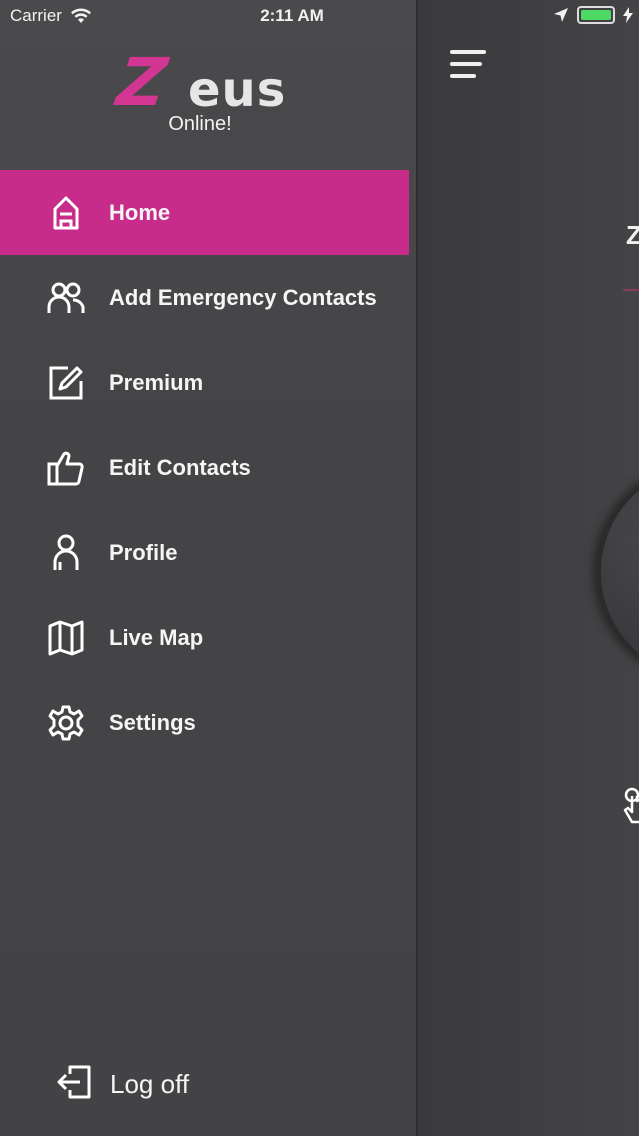 The width and height of the screenshot is (639, 1136). What do you see at coordinates (66, 213) in the screenshot?
I see `home-icon` at bounding box center [66, 213].